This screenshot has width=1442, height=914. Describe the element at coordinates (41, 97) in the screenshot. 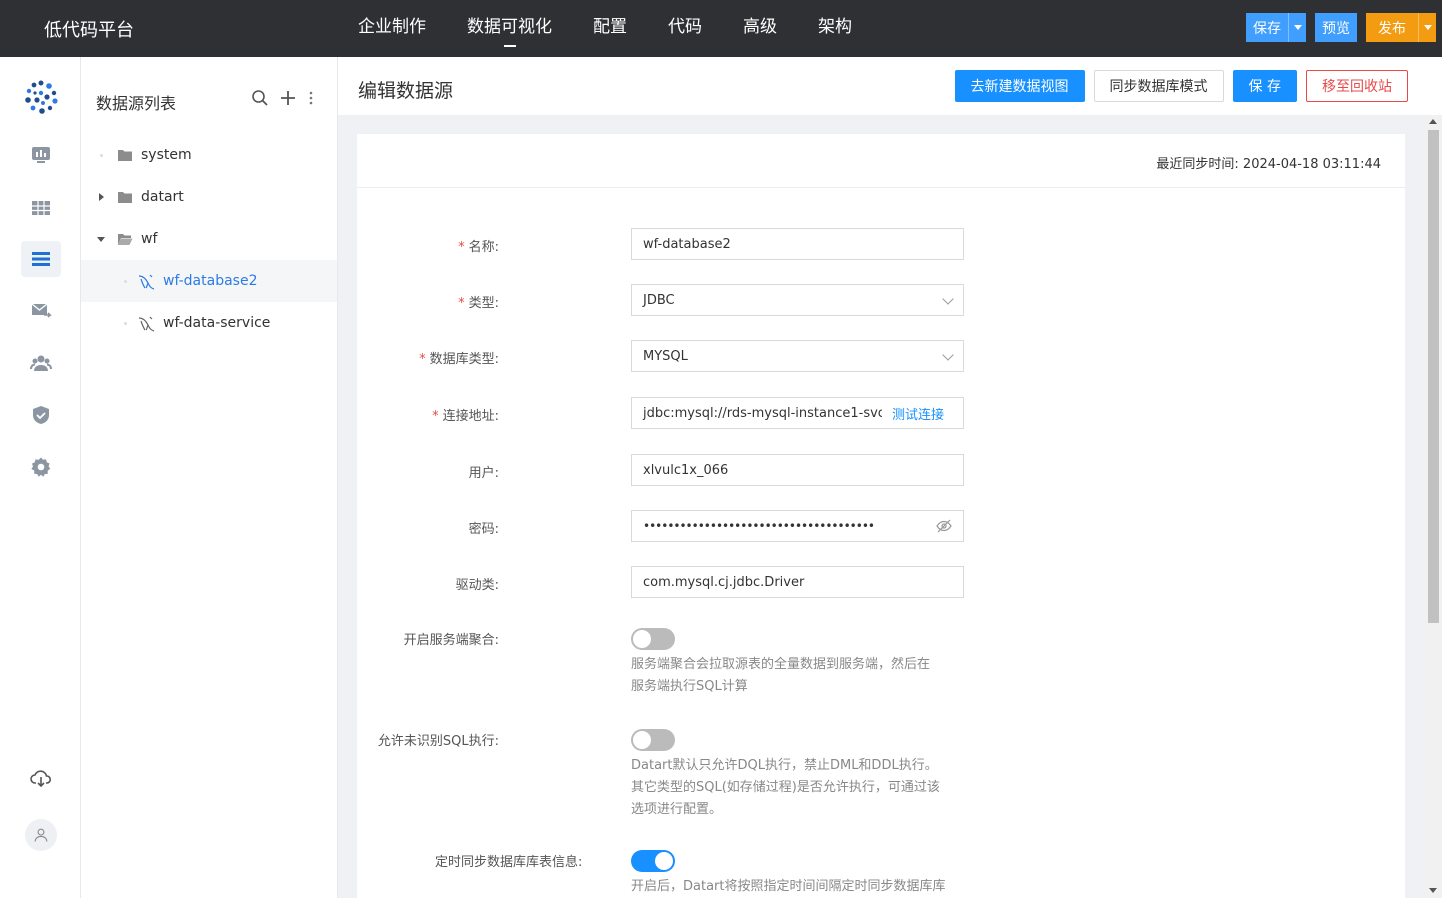

I see `logo-icon` at that location.